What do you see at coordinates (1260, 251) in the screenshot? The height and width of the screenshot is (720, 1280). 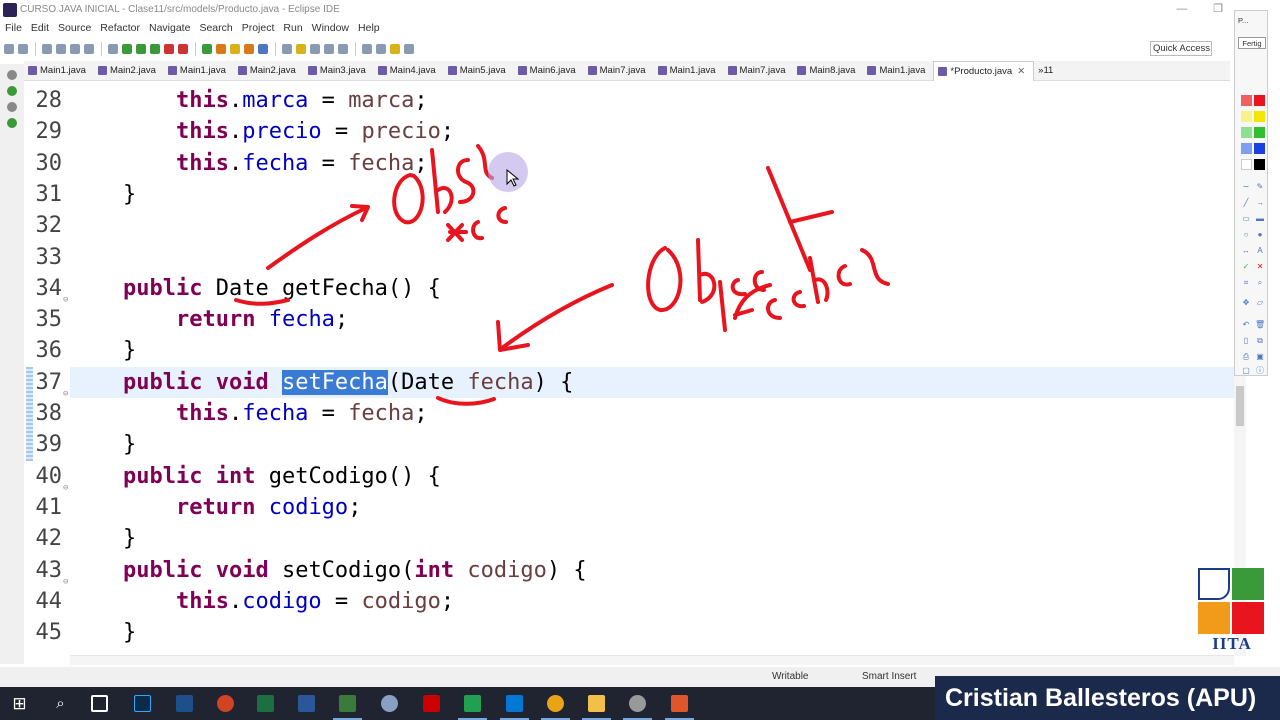 I see `text-tool-icon: A` at bounding box center [1260, 251].